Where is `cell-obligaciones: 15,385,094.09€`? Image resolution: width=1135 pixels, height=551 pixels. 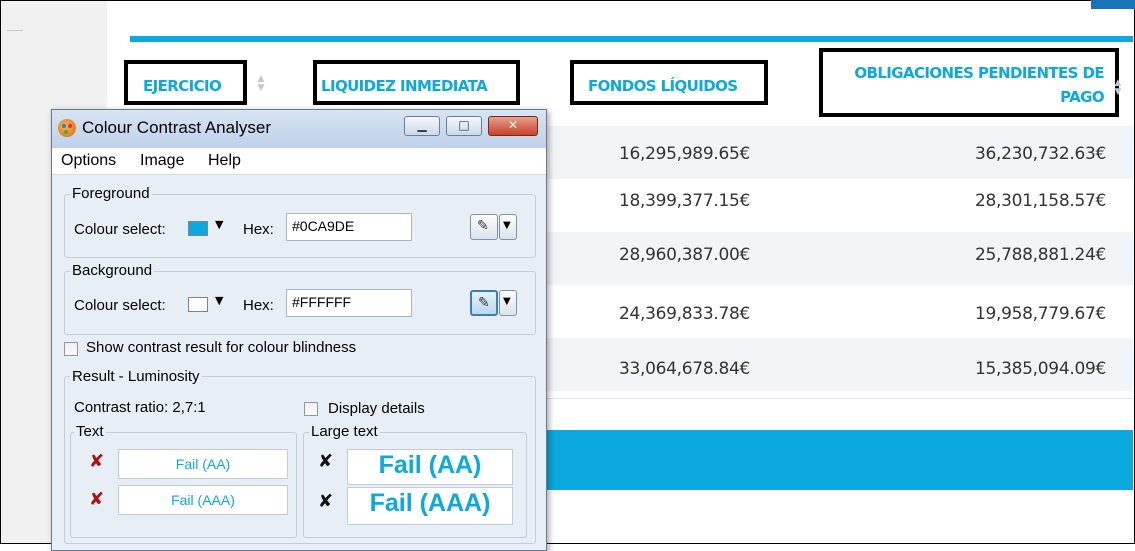
cell-obligaciones: 15,385,094.09€ is located at coordinates (1040, 369).